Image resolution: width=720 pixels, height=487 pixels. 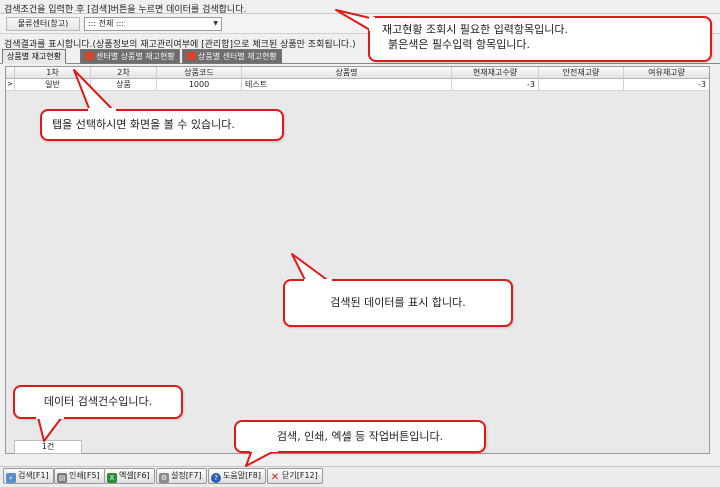 I want to click on callout-input-fields: 재고현황 조회시 필요한 입력항목입니다. 붉은색은 필수입력 항목입니다., so click(x=540, y=39).